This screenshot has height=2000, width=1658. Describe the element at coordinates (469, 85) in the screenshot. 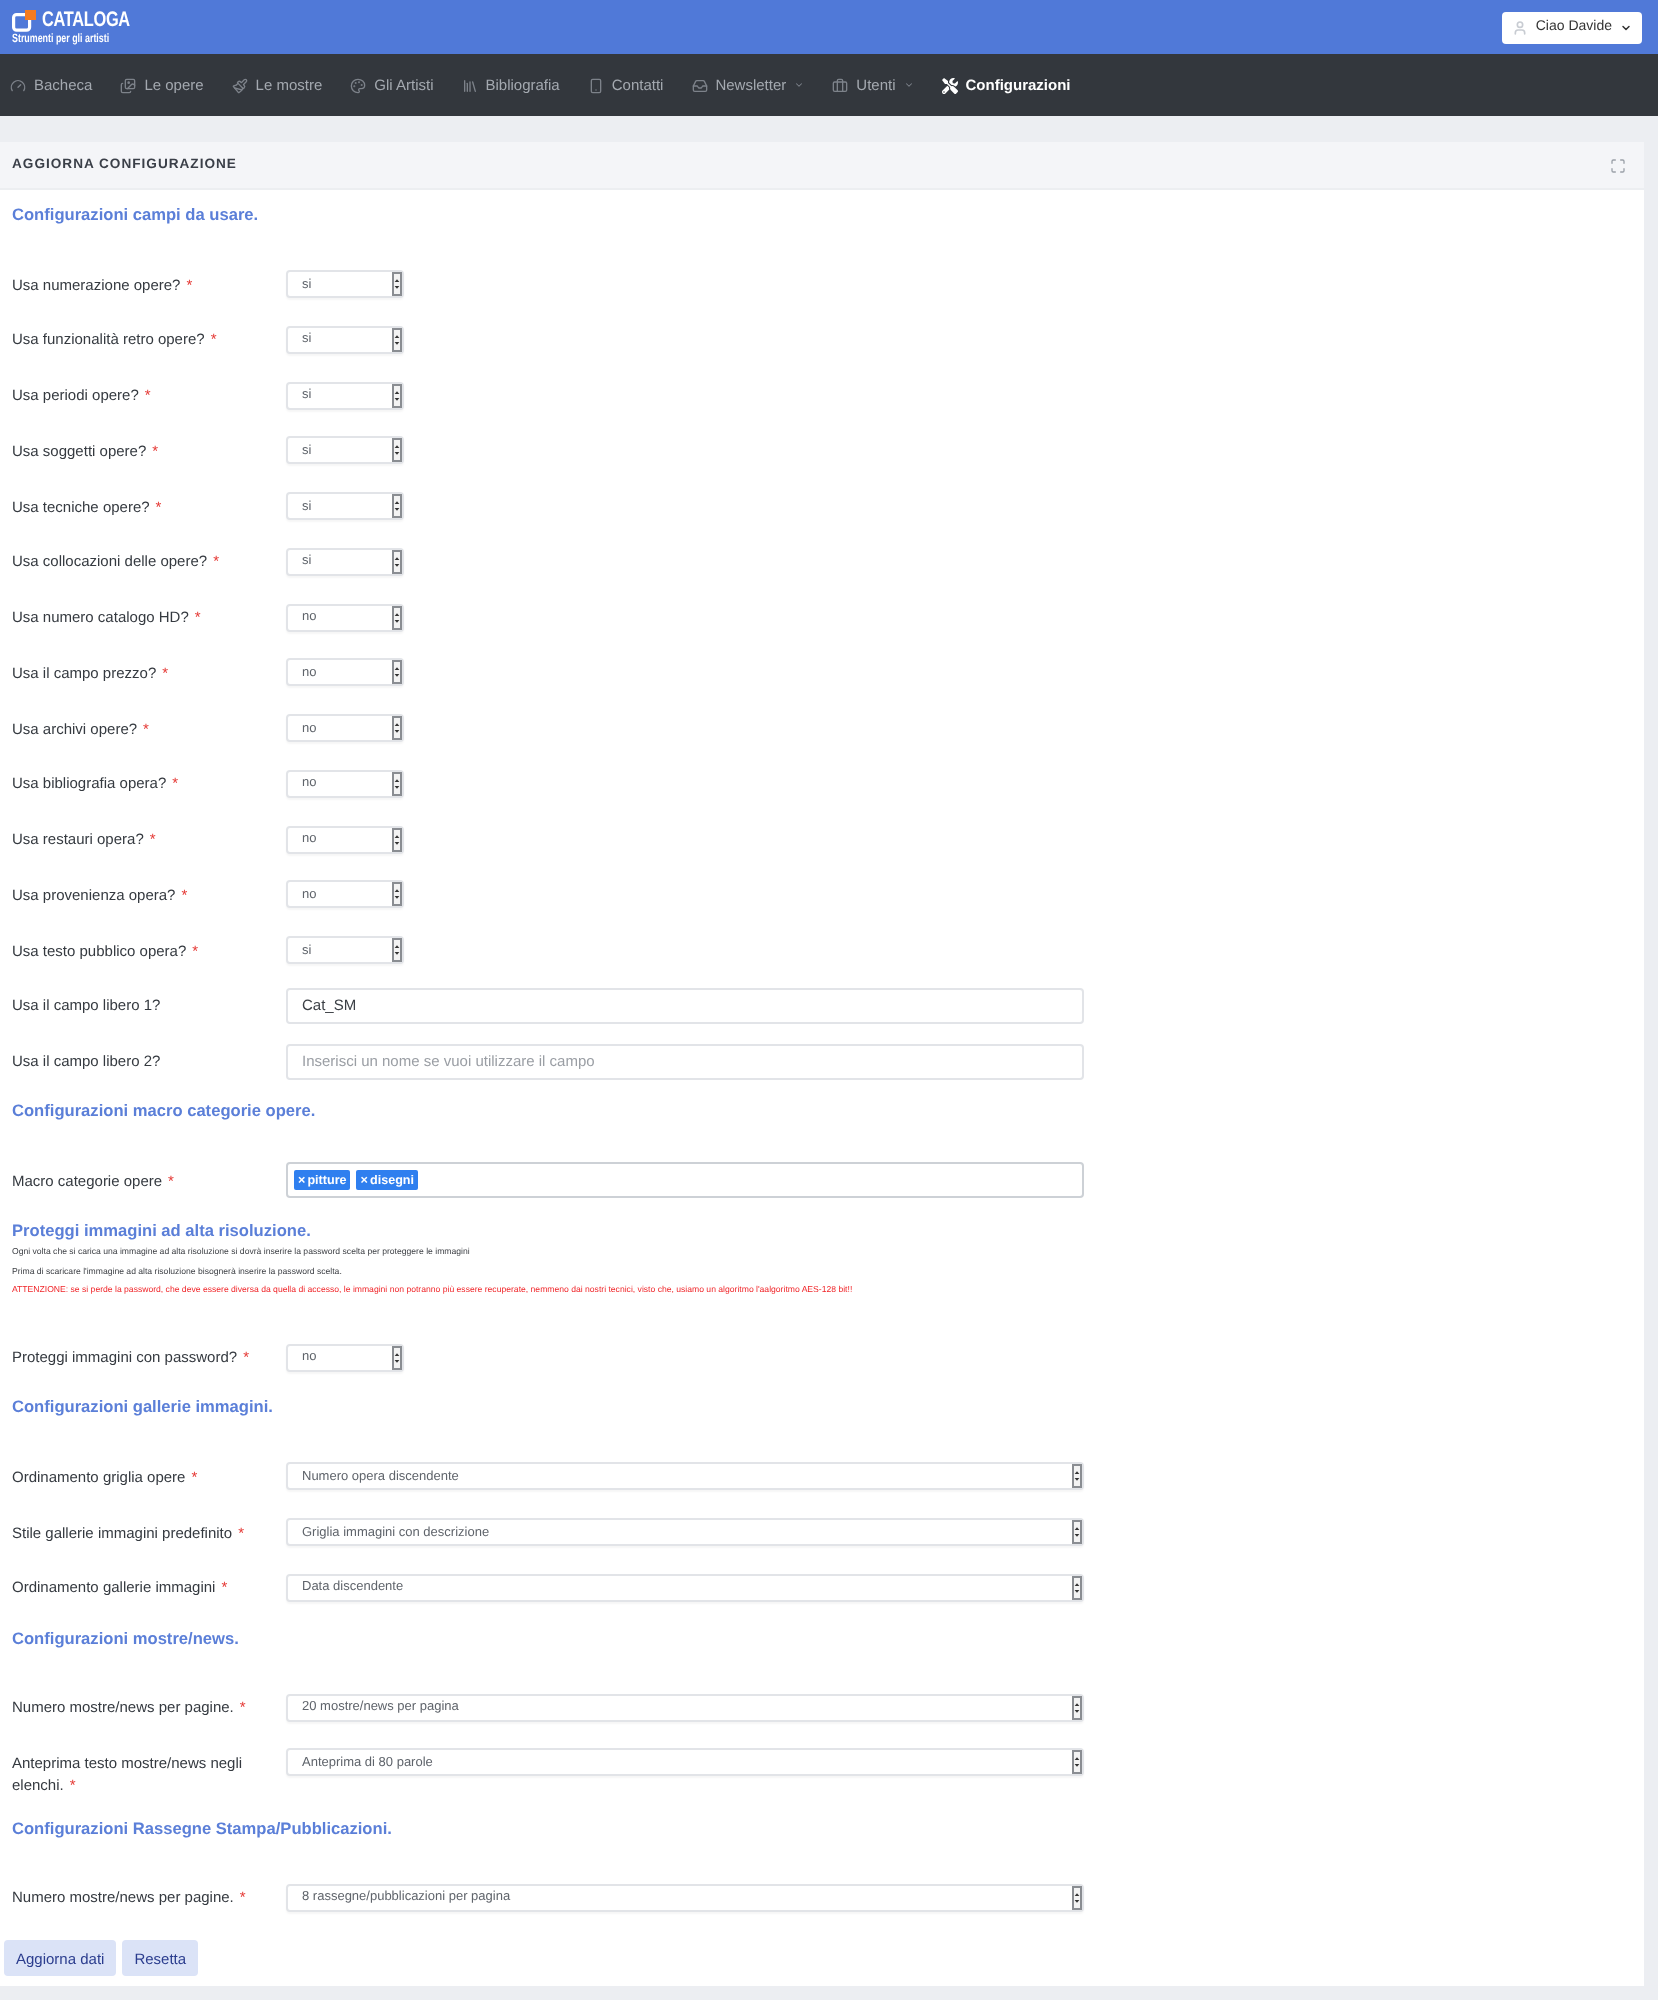

I see `books-icon` at that location.